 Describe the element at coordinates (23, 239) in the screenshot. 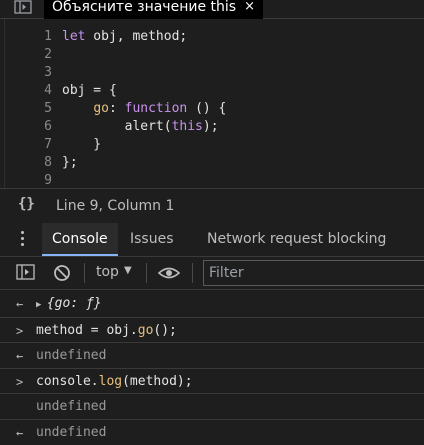

I see `more-tabs-icon` at that location.